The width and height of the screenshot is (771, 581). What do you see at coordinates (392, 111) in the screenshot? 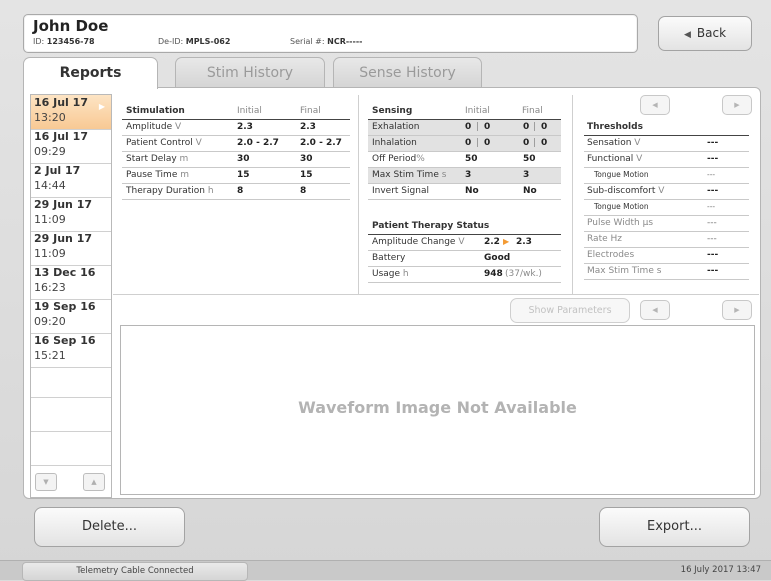
I see `sensing-title: Sensing` at bounding box center [392, 111].